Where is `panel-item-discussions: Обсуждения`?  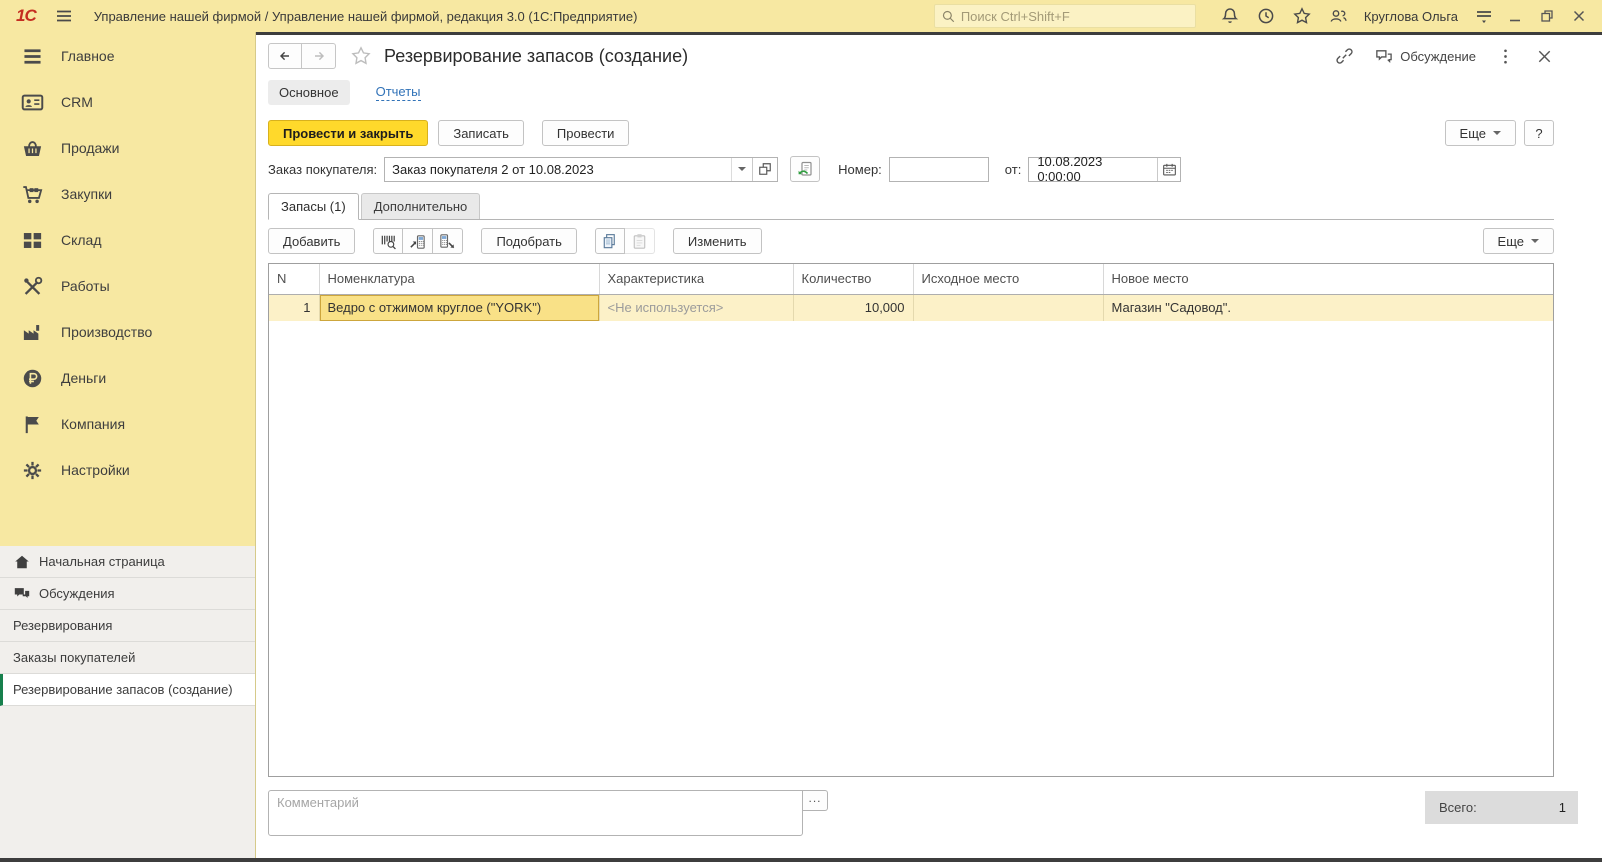
panel-item-discussions: Обсуждения is located at coordinates (127, 594).